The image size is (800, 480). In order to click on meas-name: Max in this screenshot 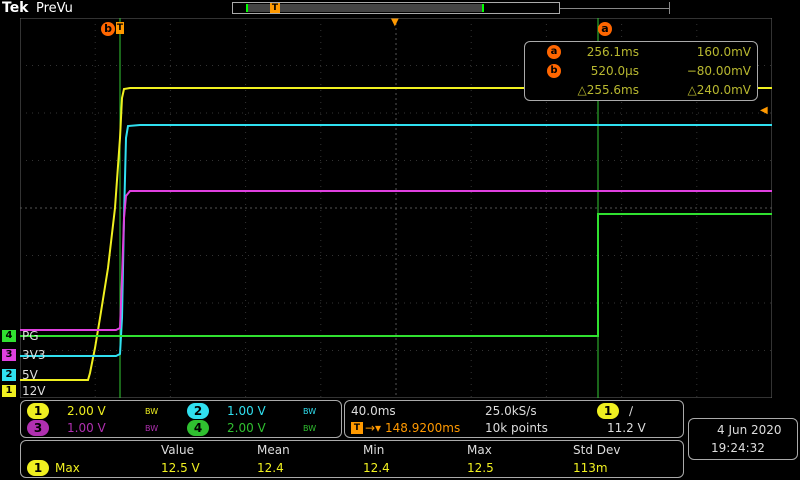, I will do `click(67, 468)`.